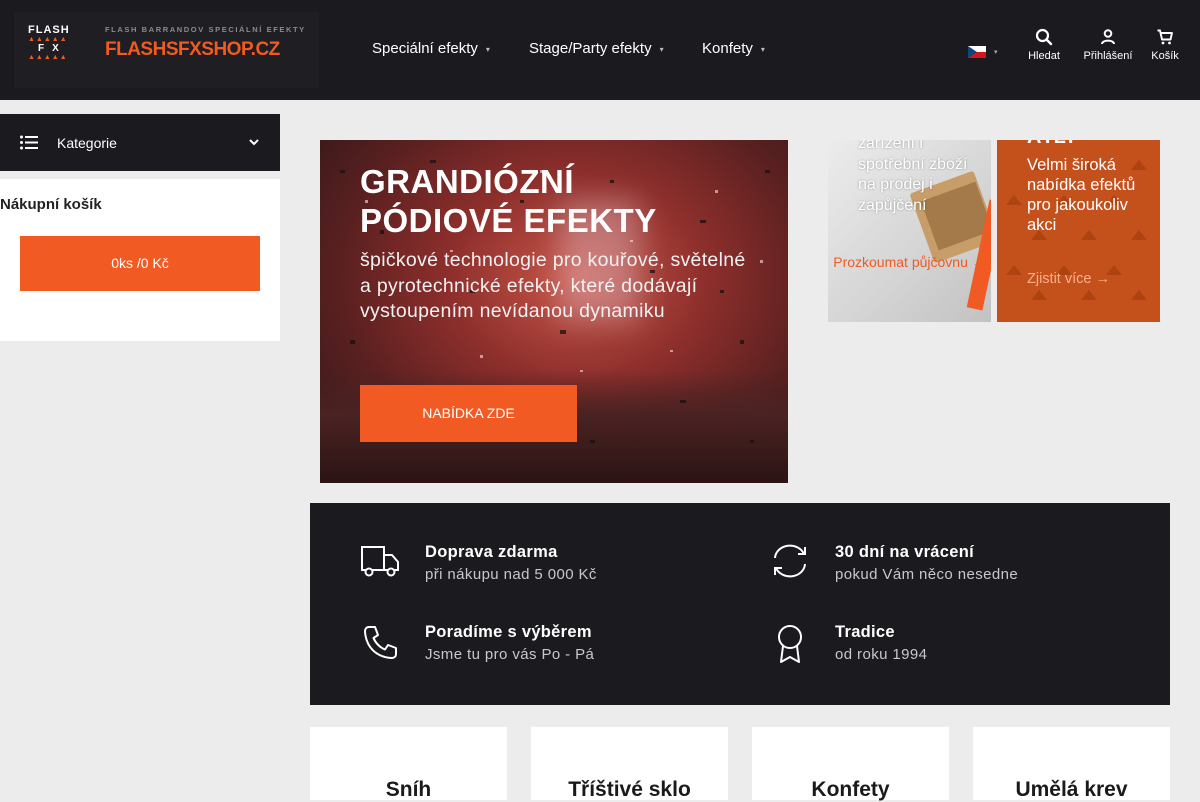  I want to click on logo-name: FLASHSFXSHOP.CZ, so click(192, 49).